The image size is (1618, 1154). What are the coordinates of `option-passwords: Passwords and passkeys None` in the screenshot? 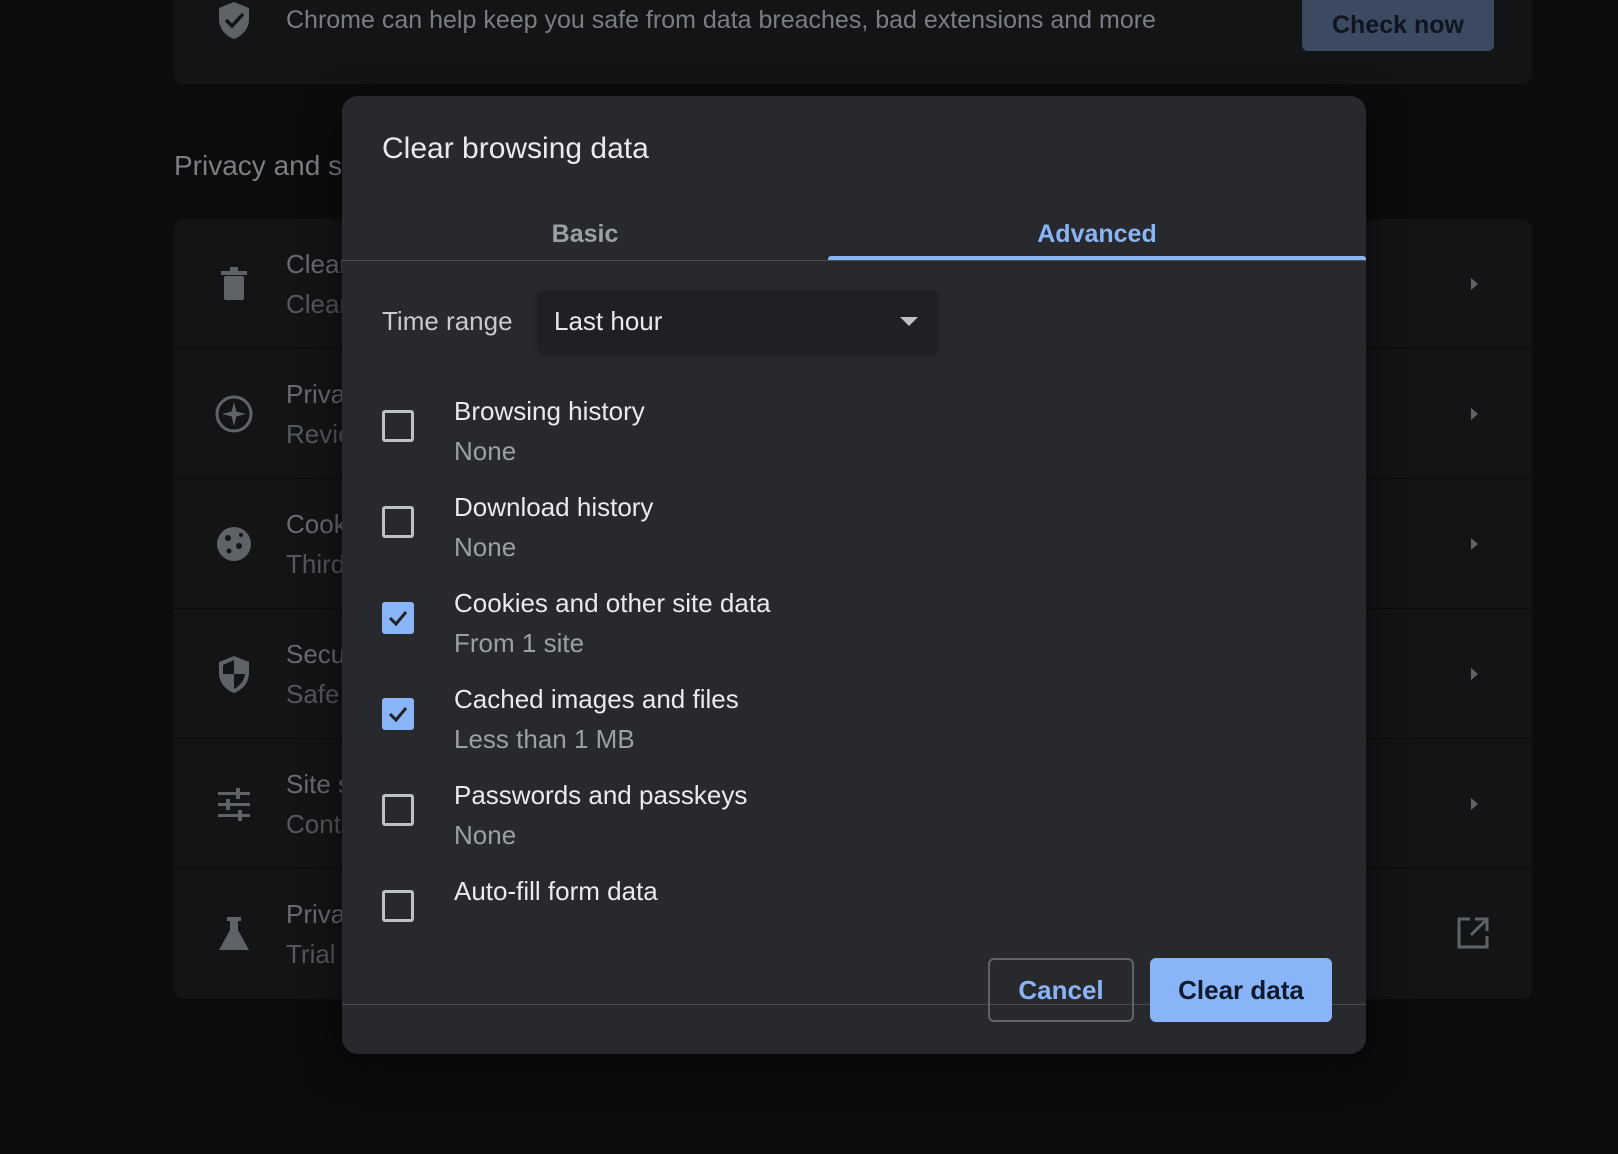 It's located at (854, 800).